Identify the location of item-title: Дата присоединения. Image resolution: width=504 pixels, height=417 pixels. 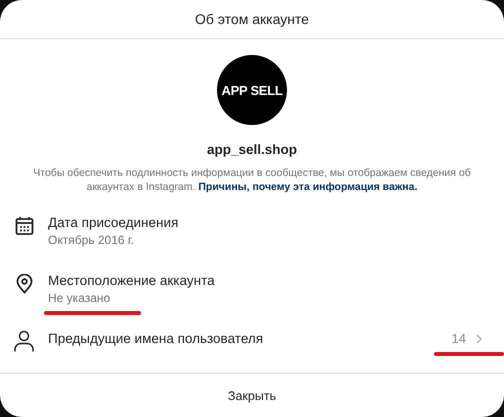
(114, 223).